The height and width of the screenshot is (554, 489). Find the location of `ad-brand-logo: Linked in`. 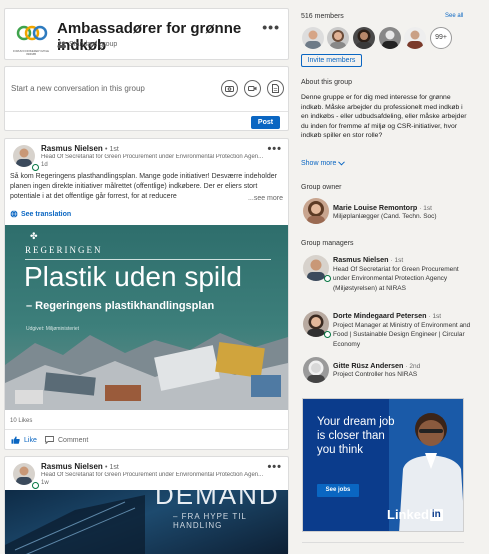

ad-brand-logo: Linked in is located at coordinates (415, 514).